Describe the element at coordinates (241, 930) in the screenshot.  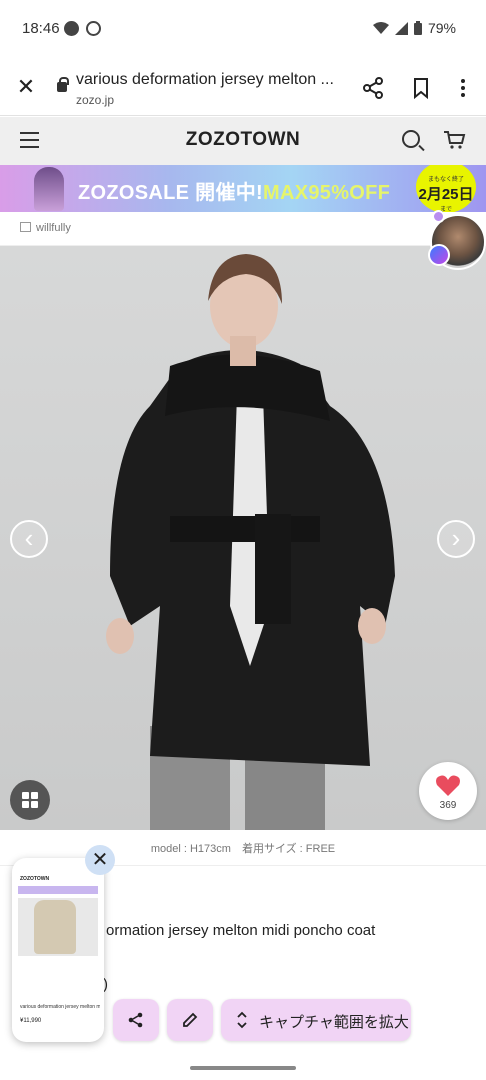
I see `product-title: ormation jersey melton midi poncho coat` at that location.